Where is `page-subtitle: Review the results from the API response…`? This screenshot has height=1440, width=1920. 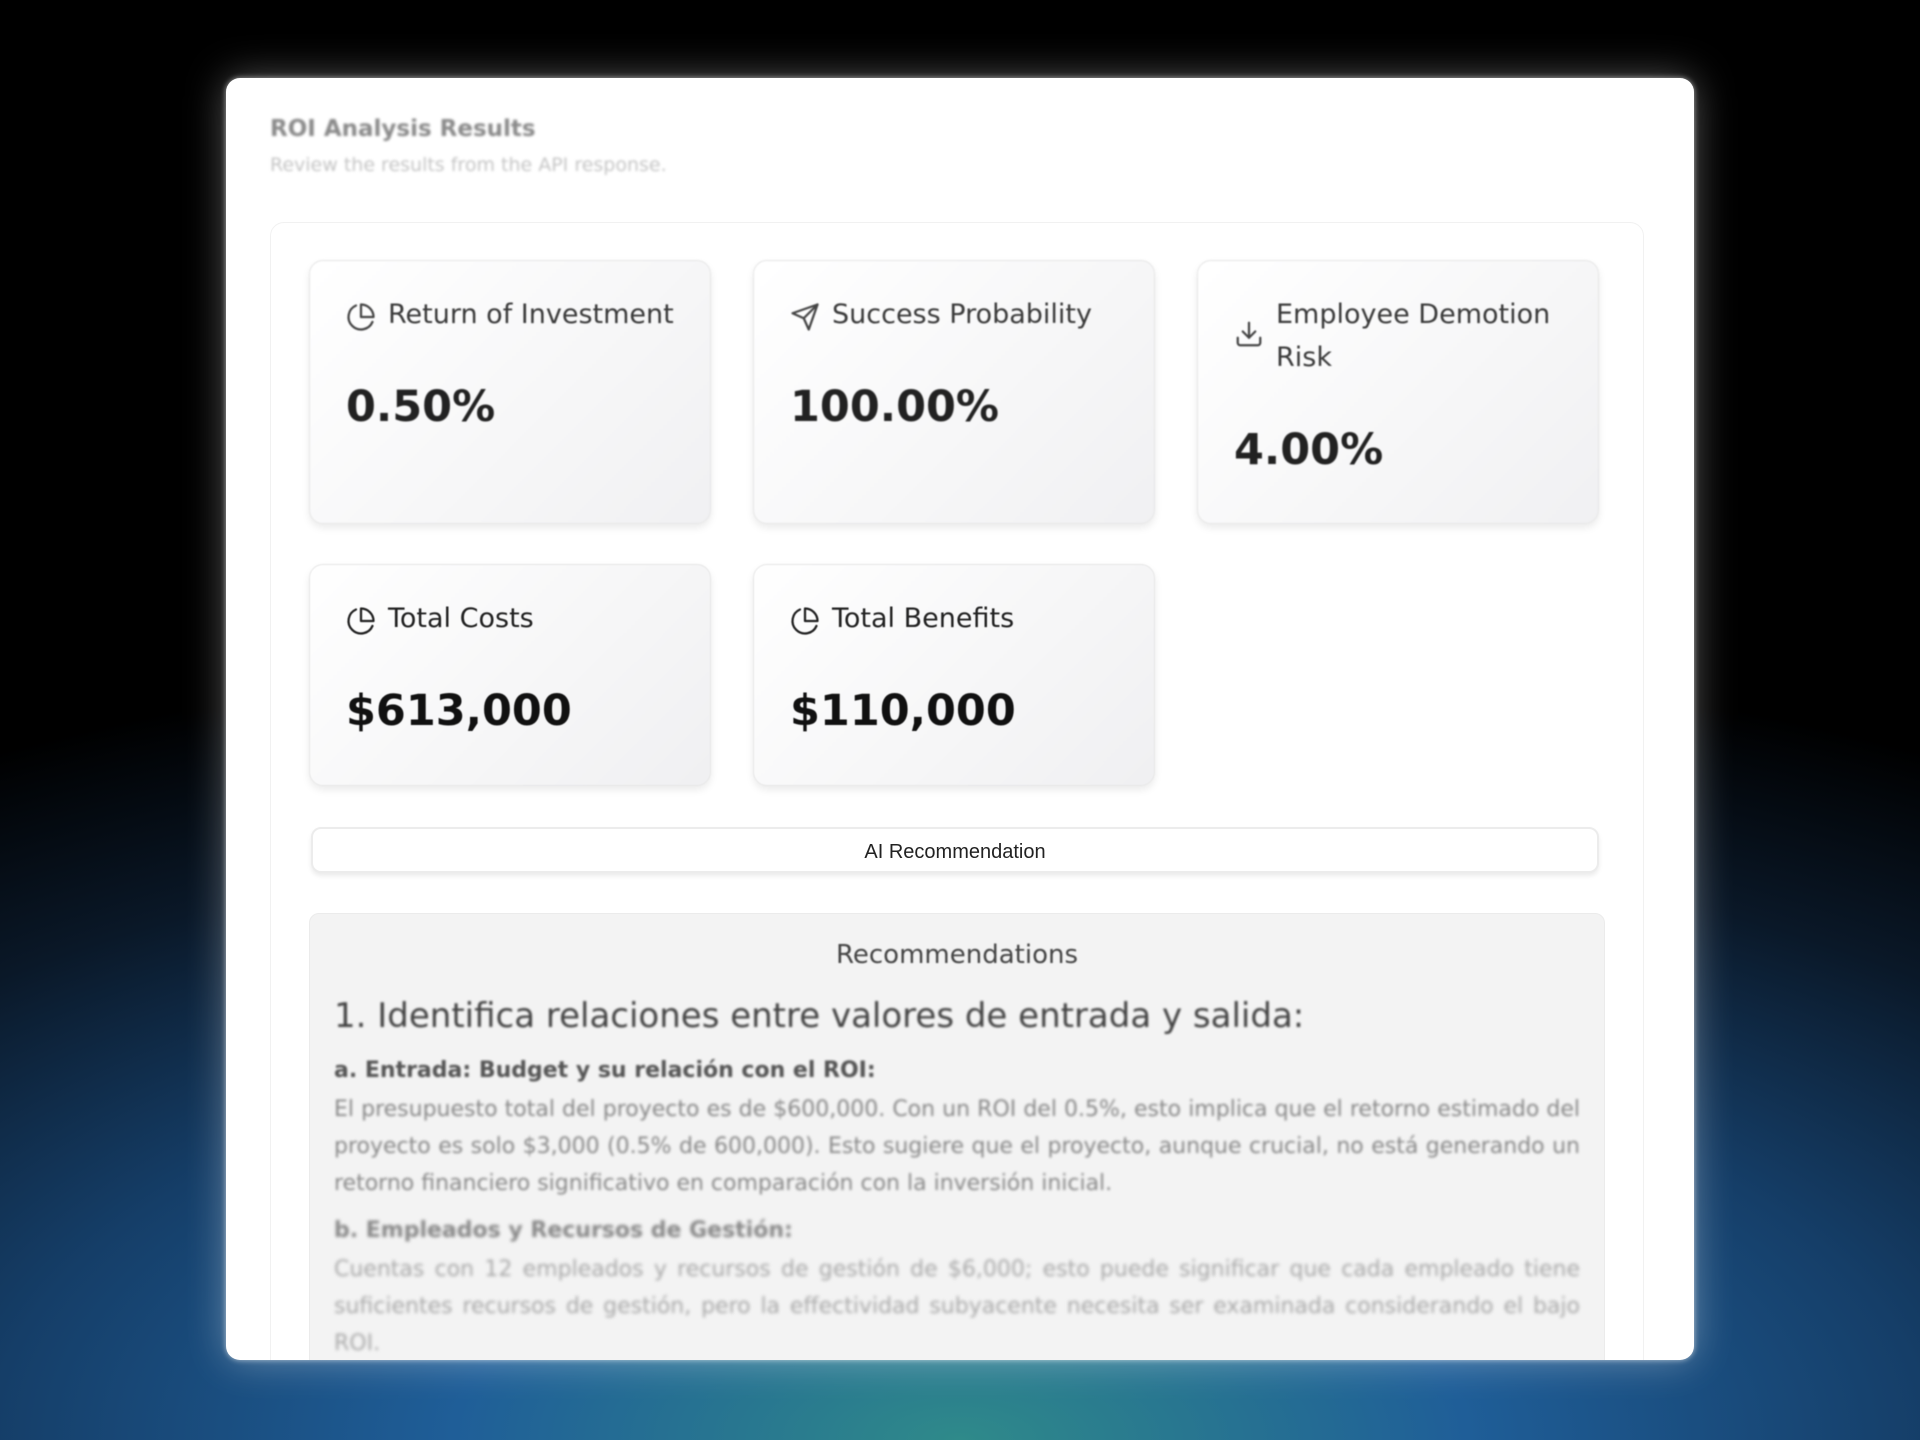
page-subtitle: Review the results from the API response… is located at coordinates (468, 165).